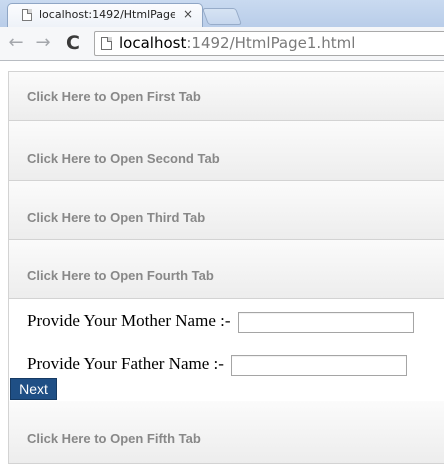  I want to click on mother-name-row: Provide Your Mother Name :-, so click(220, 322).